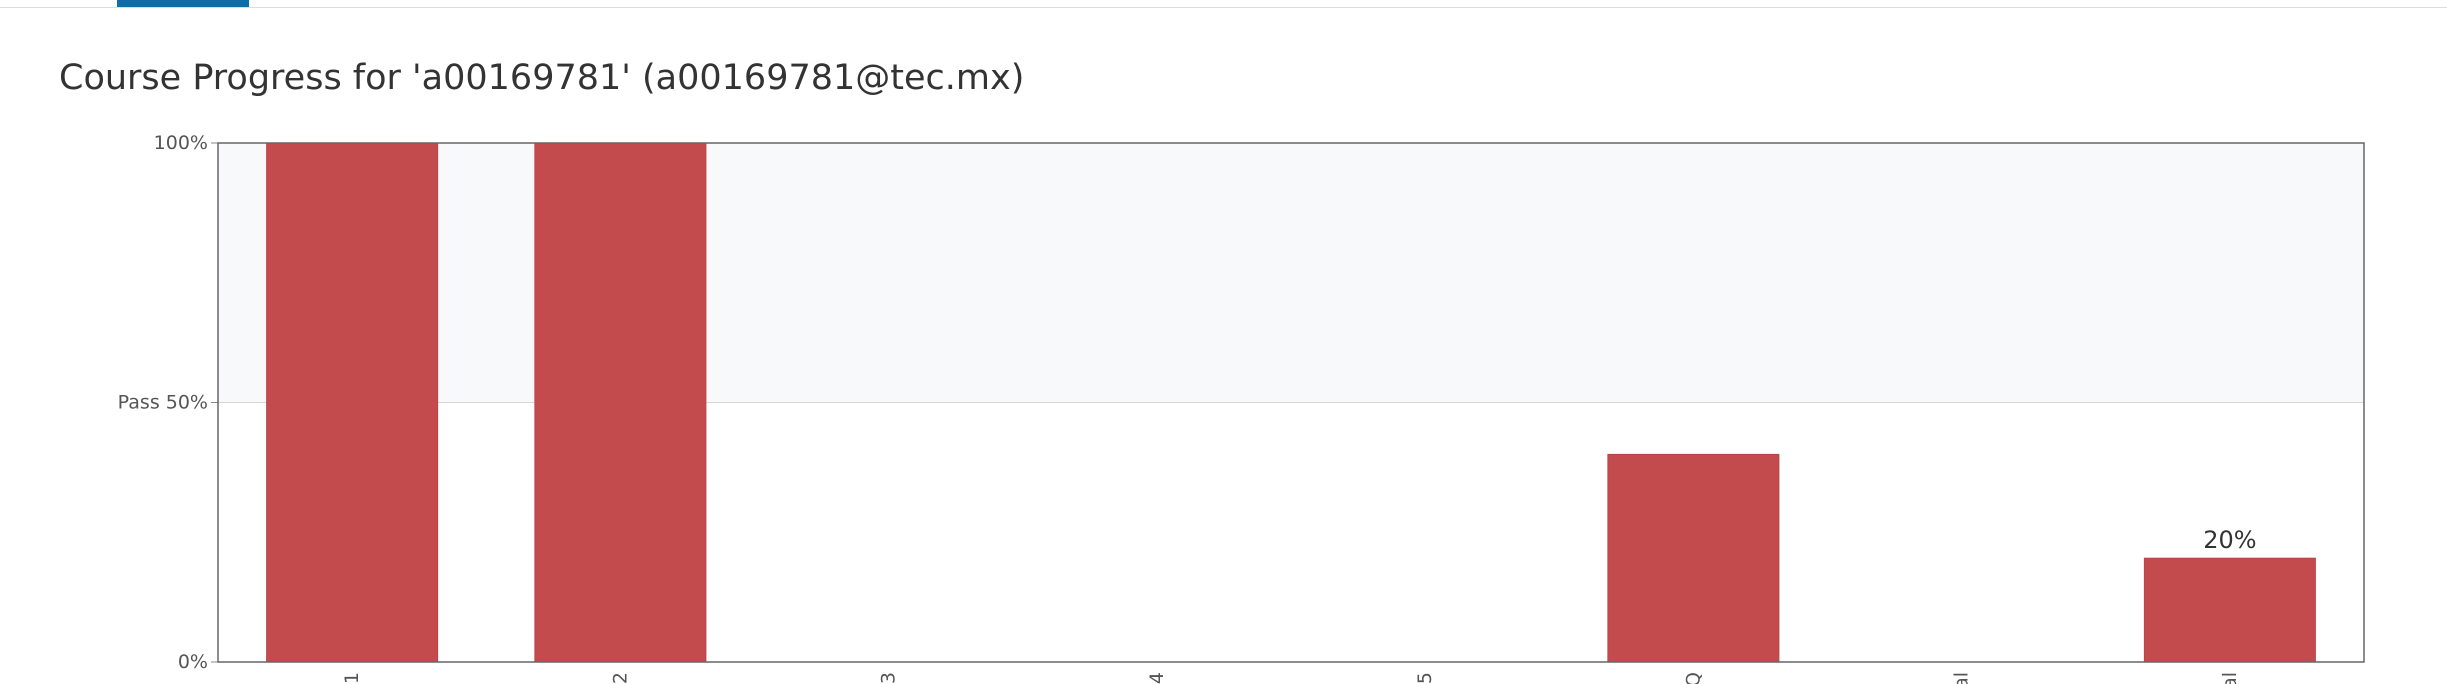 Image resolution: width=2447 pixels, height=684 pixels. Describe the element at coordinates (181, 143) in the screenshot. I see `y-tick-label: 100%` at that location.